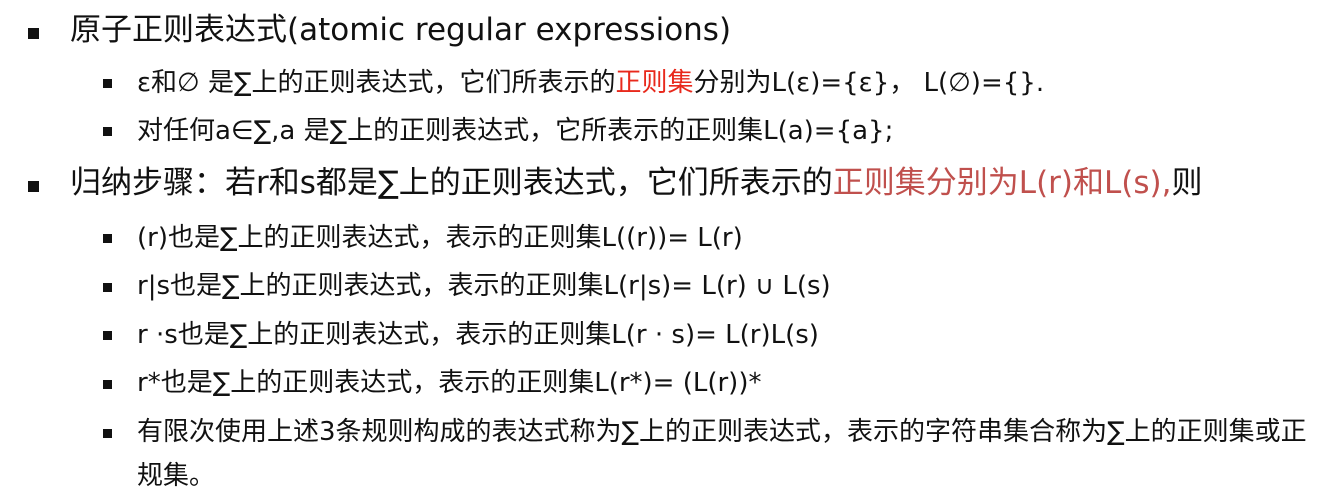  I want to click on inductive-heading-text: 归纳步骤：若r和s都是∑上的正则表达式，它们所表示的, so click(451, 183).